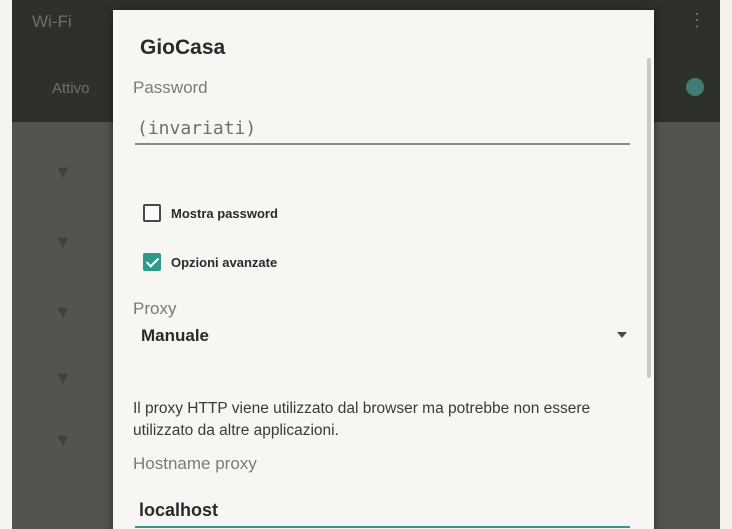 Image resolution: width=732 pixels, height=529 pixels. I want to click on app-bar-title: Wi-Fi, so click(52, 21).